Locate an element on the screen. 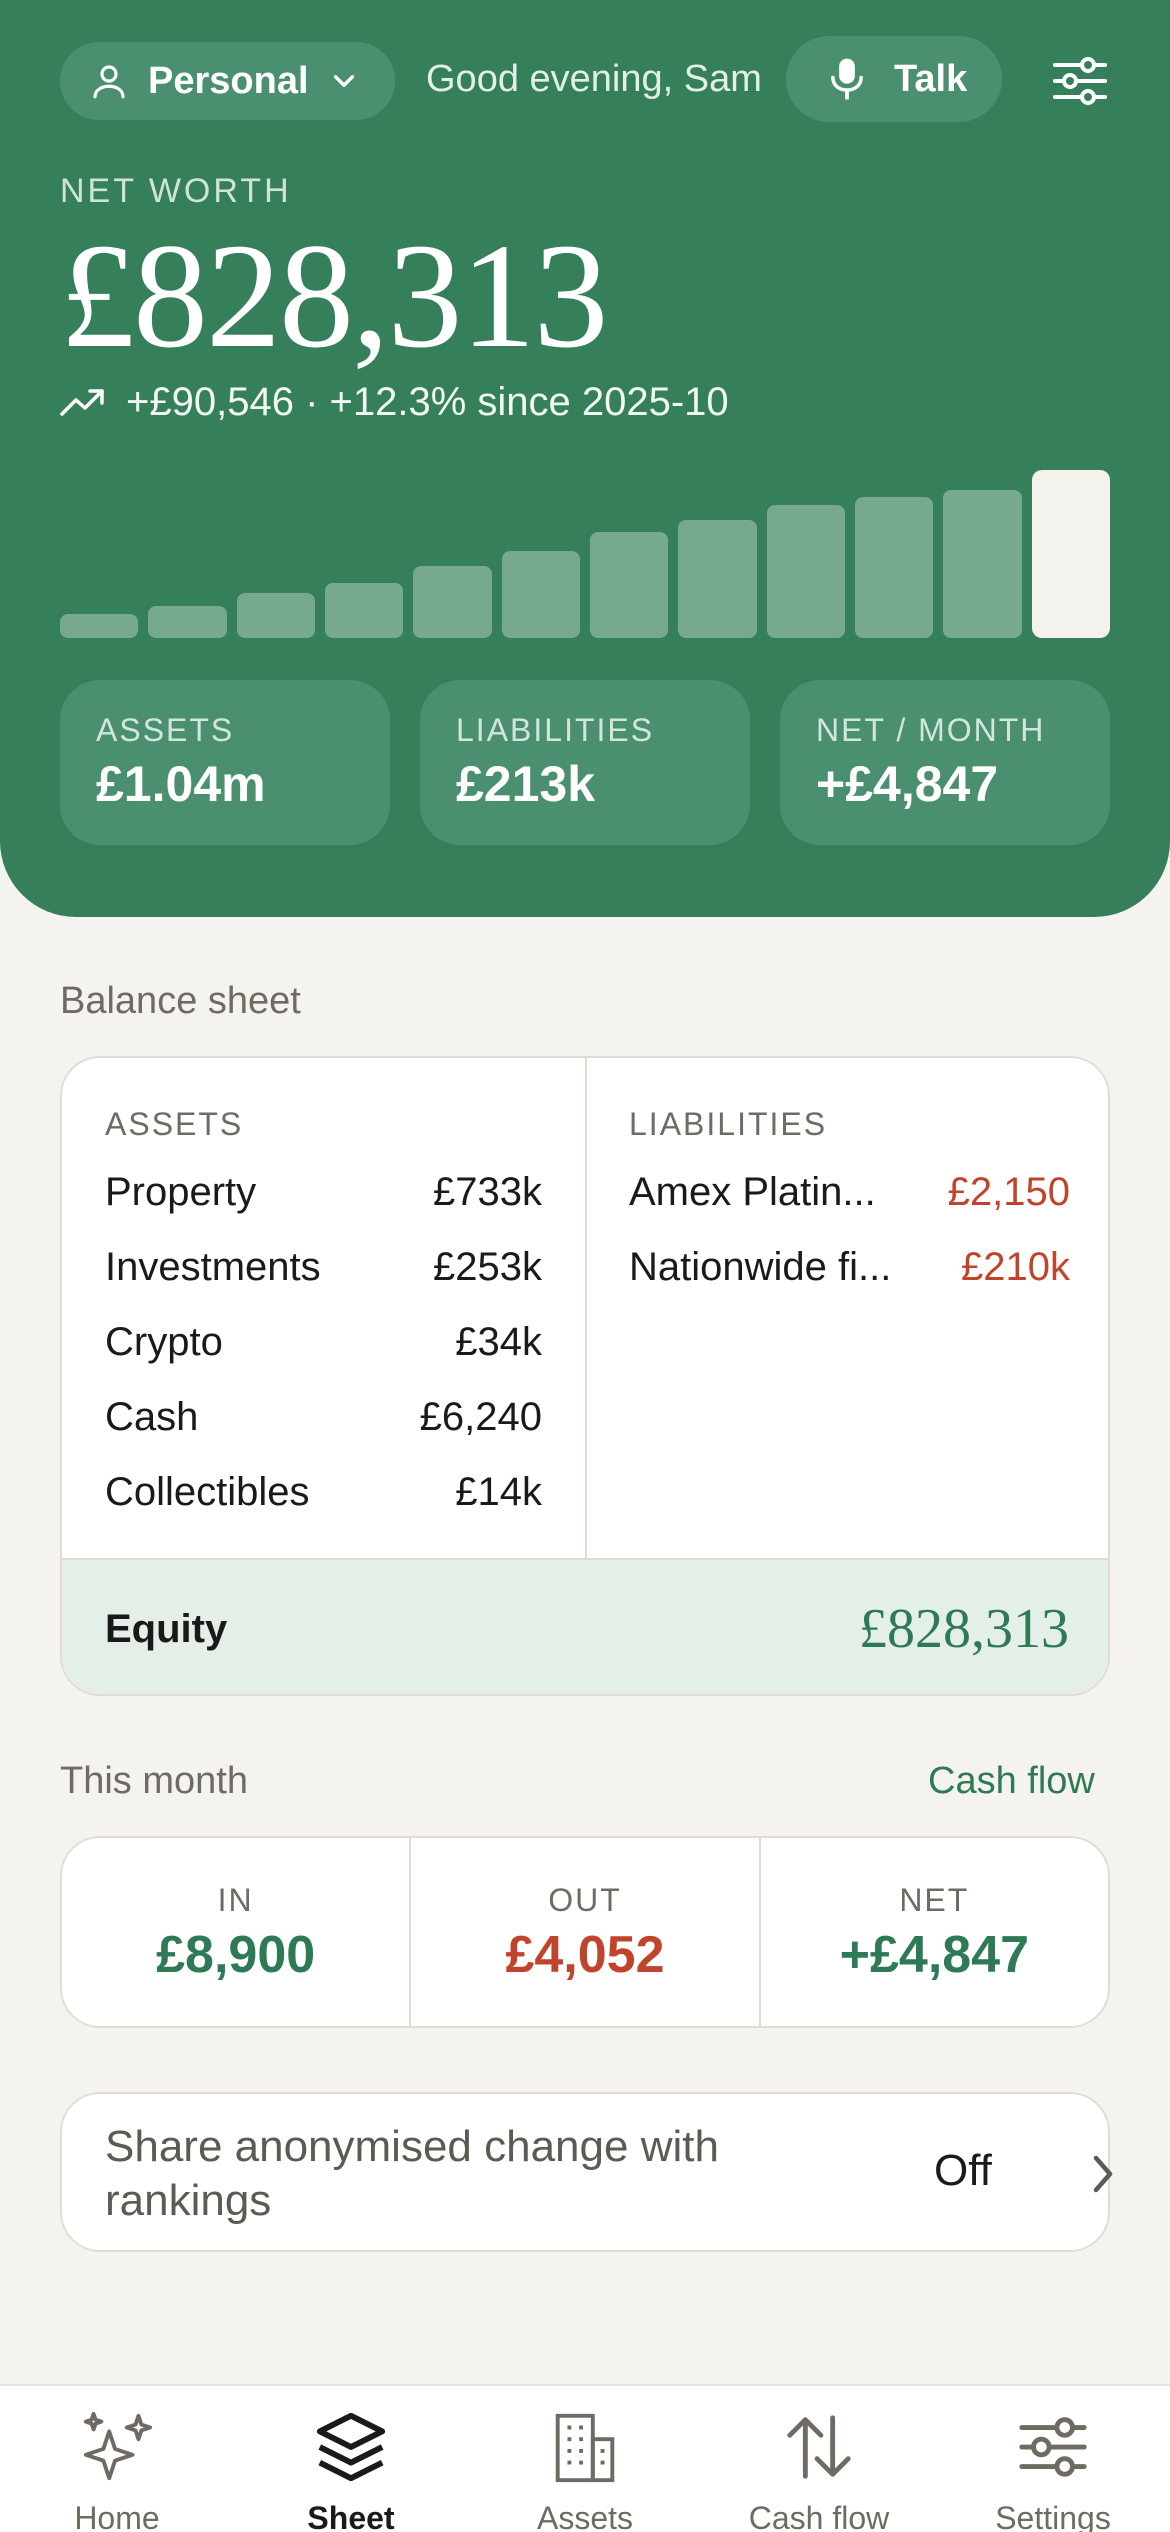 The height and width of the screenshot is (2532, 1170). asset-name: Crypto is located at coordinates (164, 1341).